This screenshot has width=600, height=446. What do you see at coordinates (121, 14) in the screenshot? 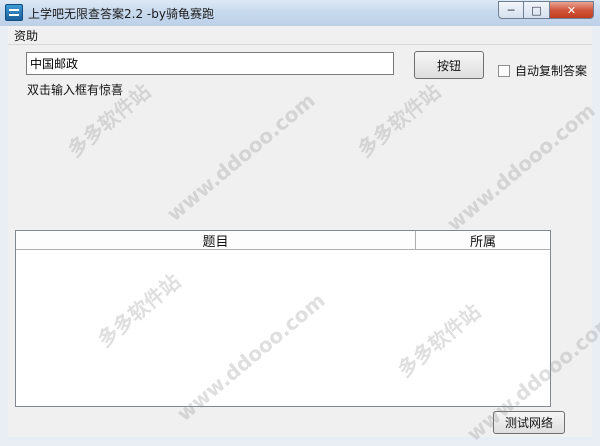
I see `window-title: 上学吧无限查答案2.2 -by骑龟赛跑` at bounding box center [121, 14].